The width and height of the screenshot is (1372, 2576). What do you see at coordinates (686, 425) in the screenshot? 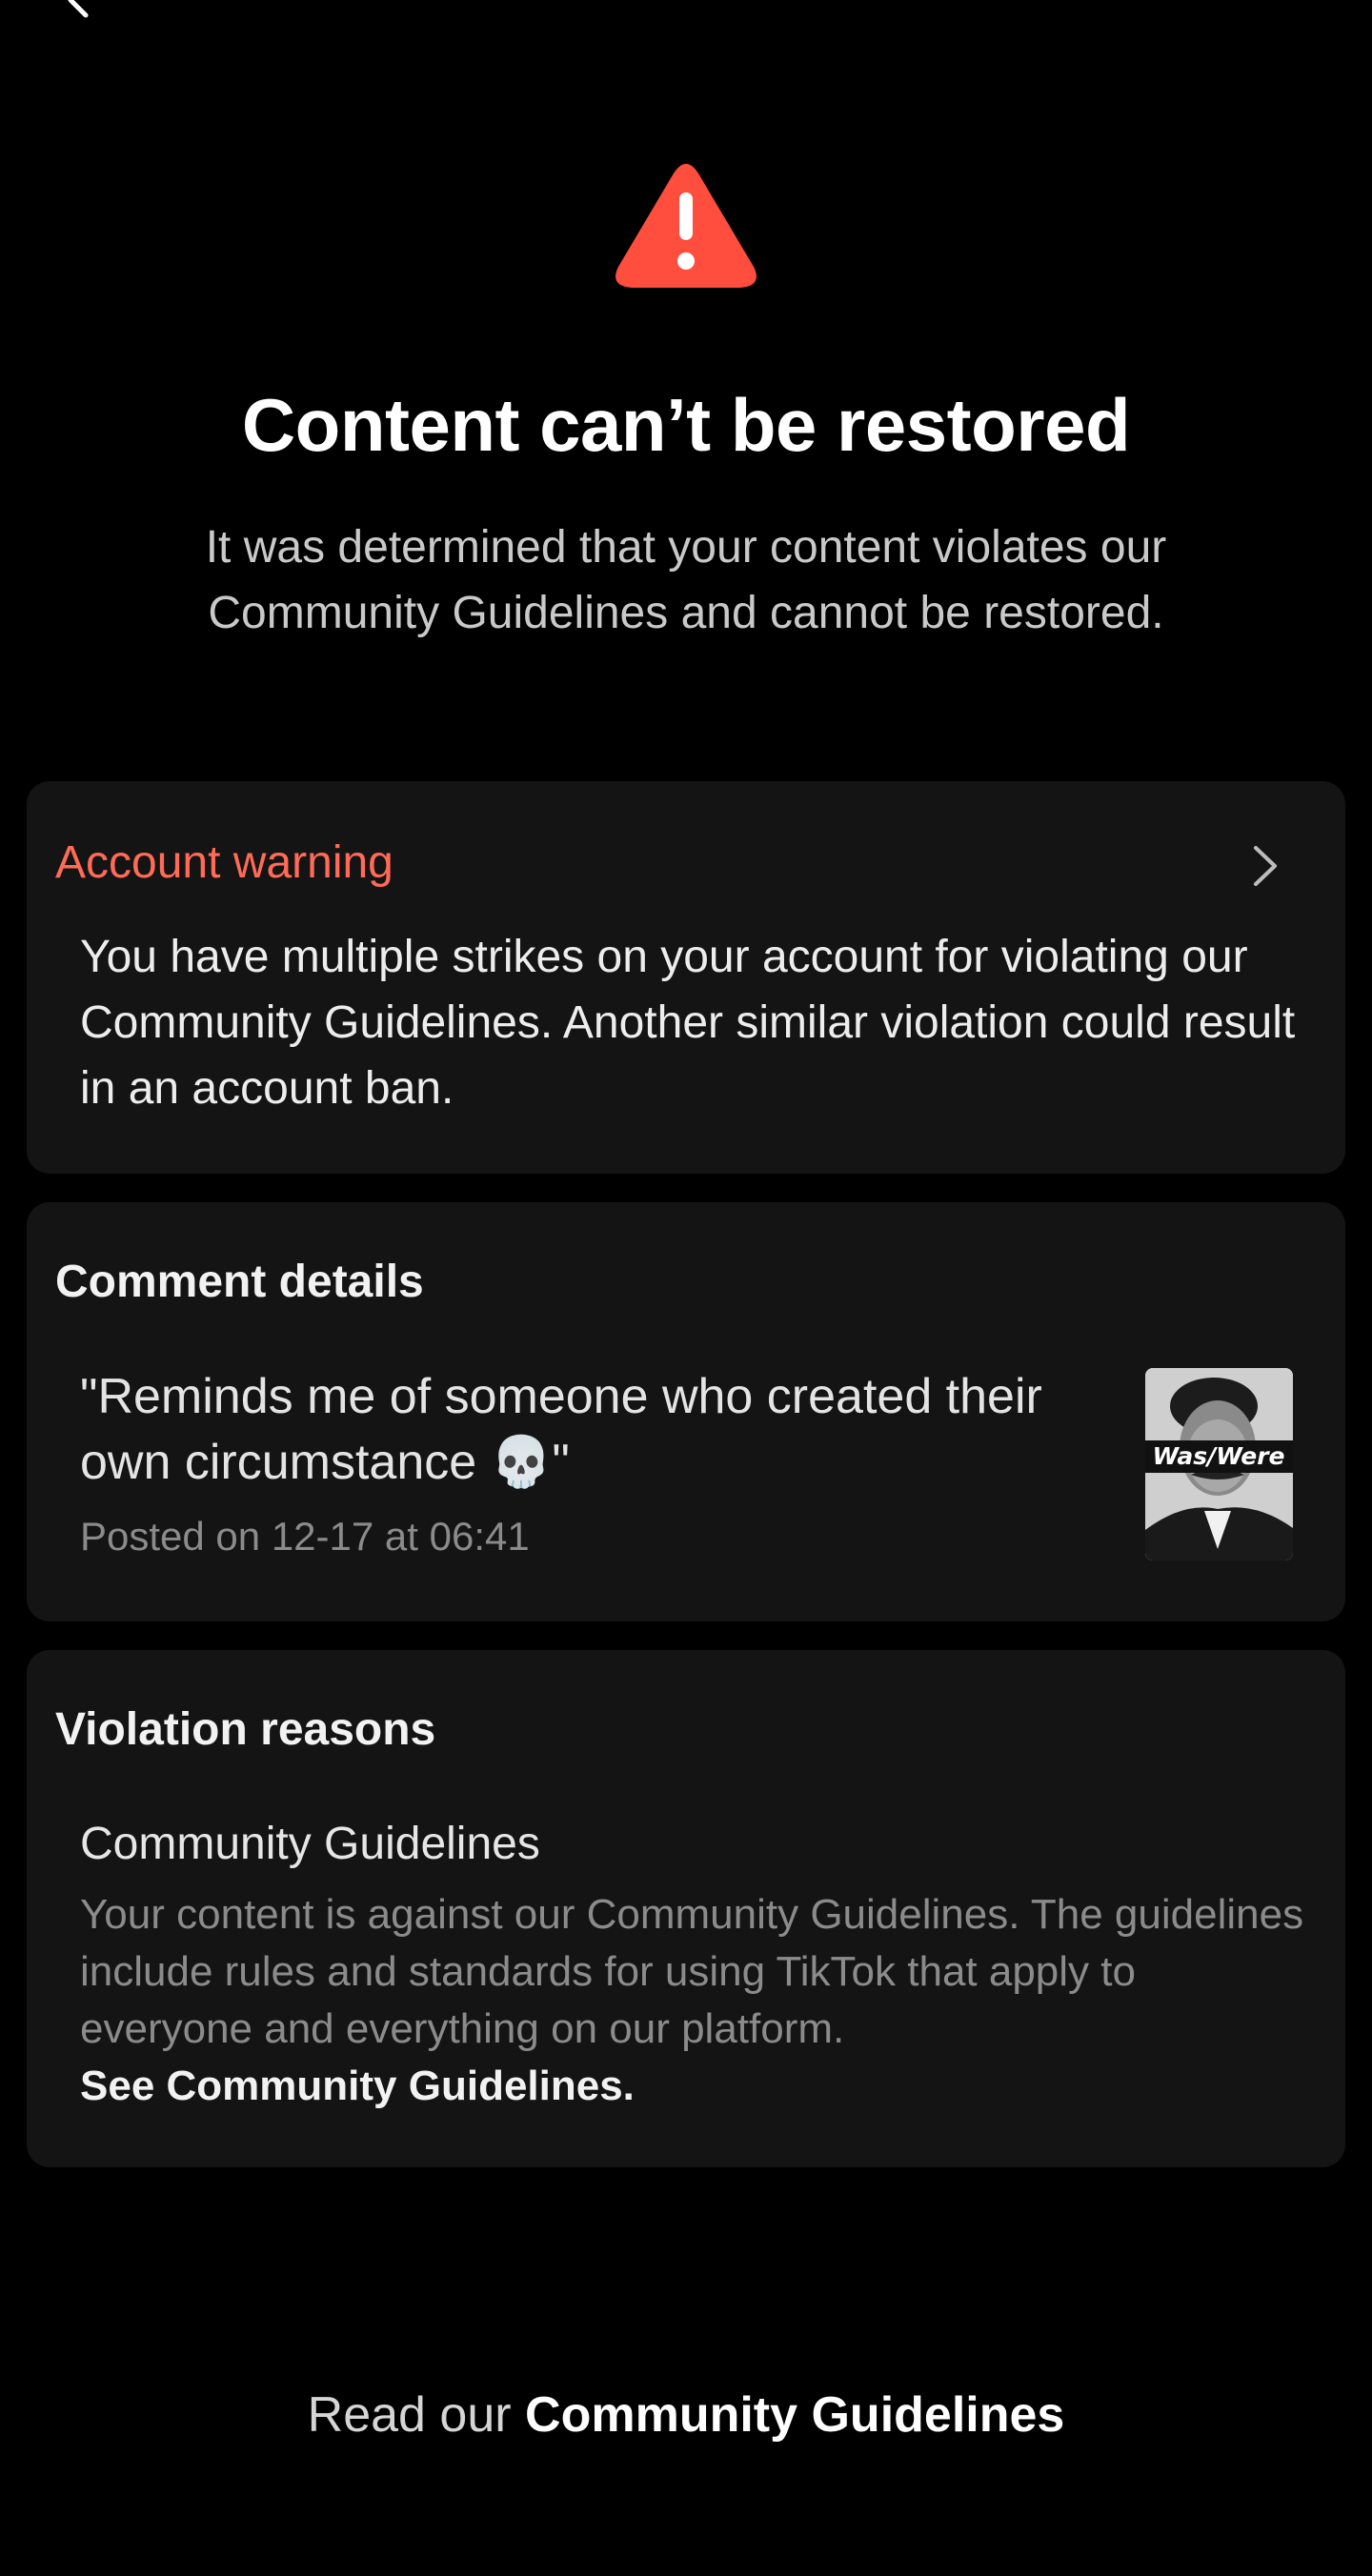
I see `page-title: Content can’t be restored` at bounding box center [686, 425].